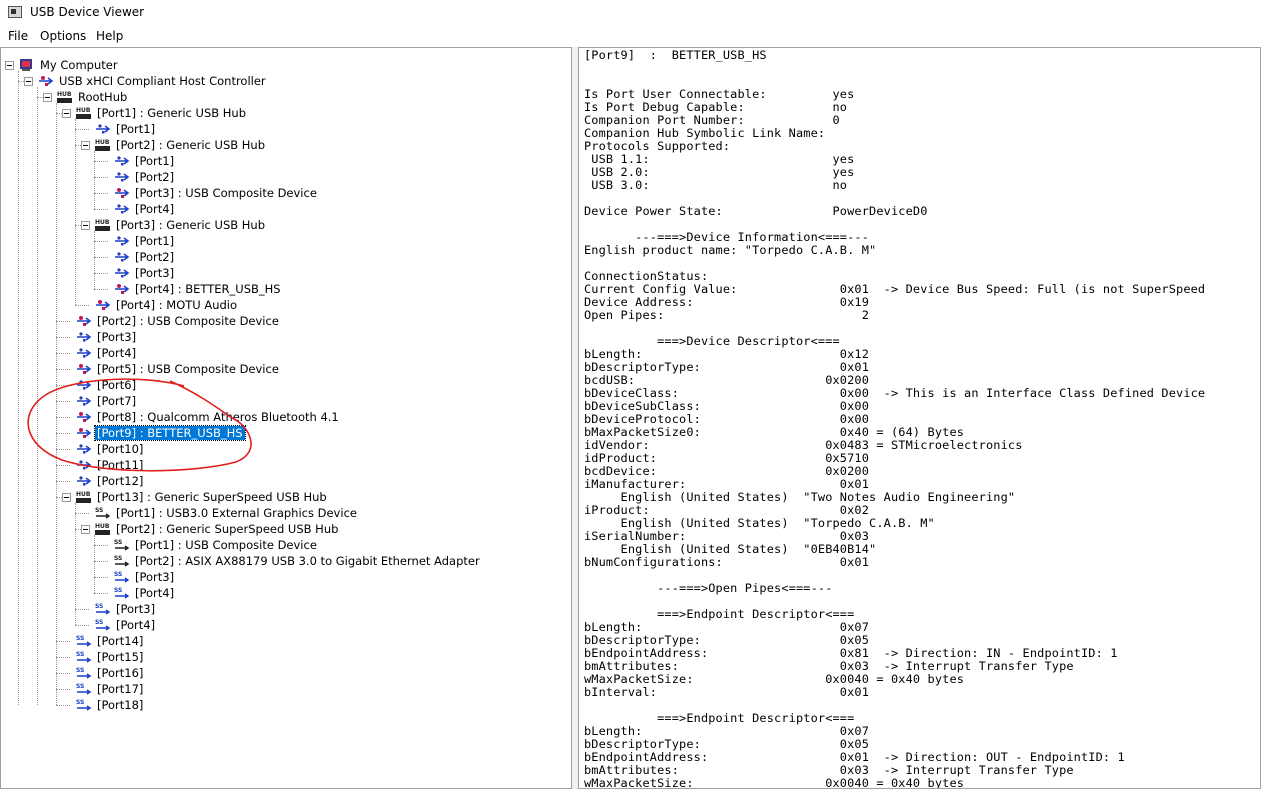  What do you see at coordinates (155, 209) in the screenshot?
I see `tree-item-label: [Port4]` at bounding box center [155, 209].